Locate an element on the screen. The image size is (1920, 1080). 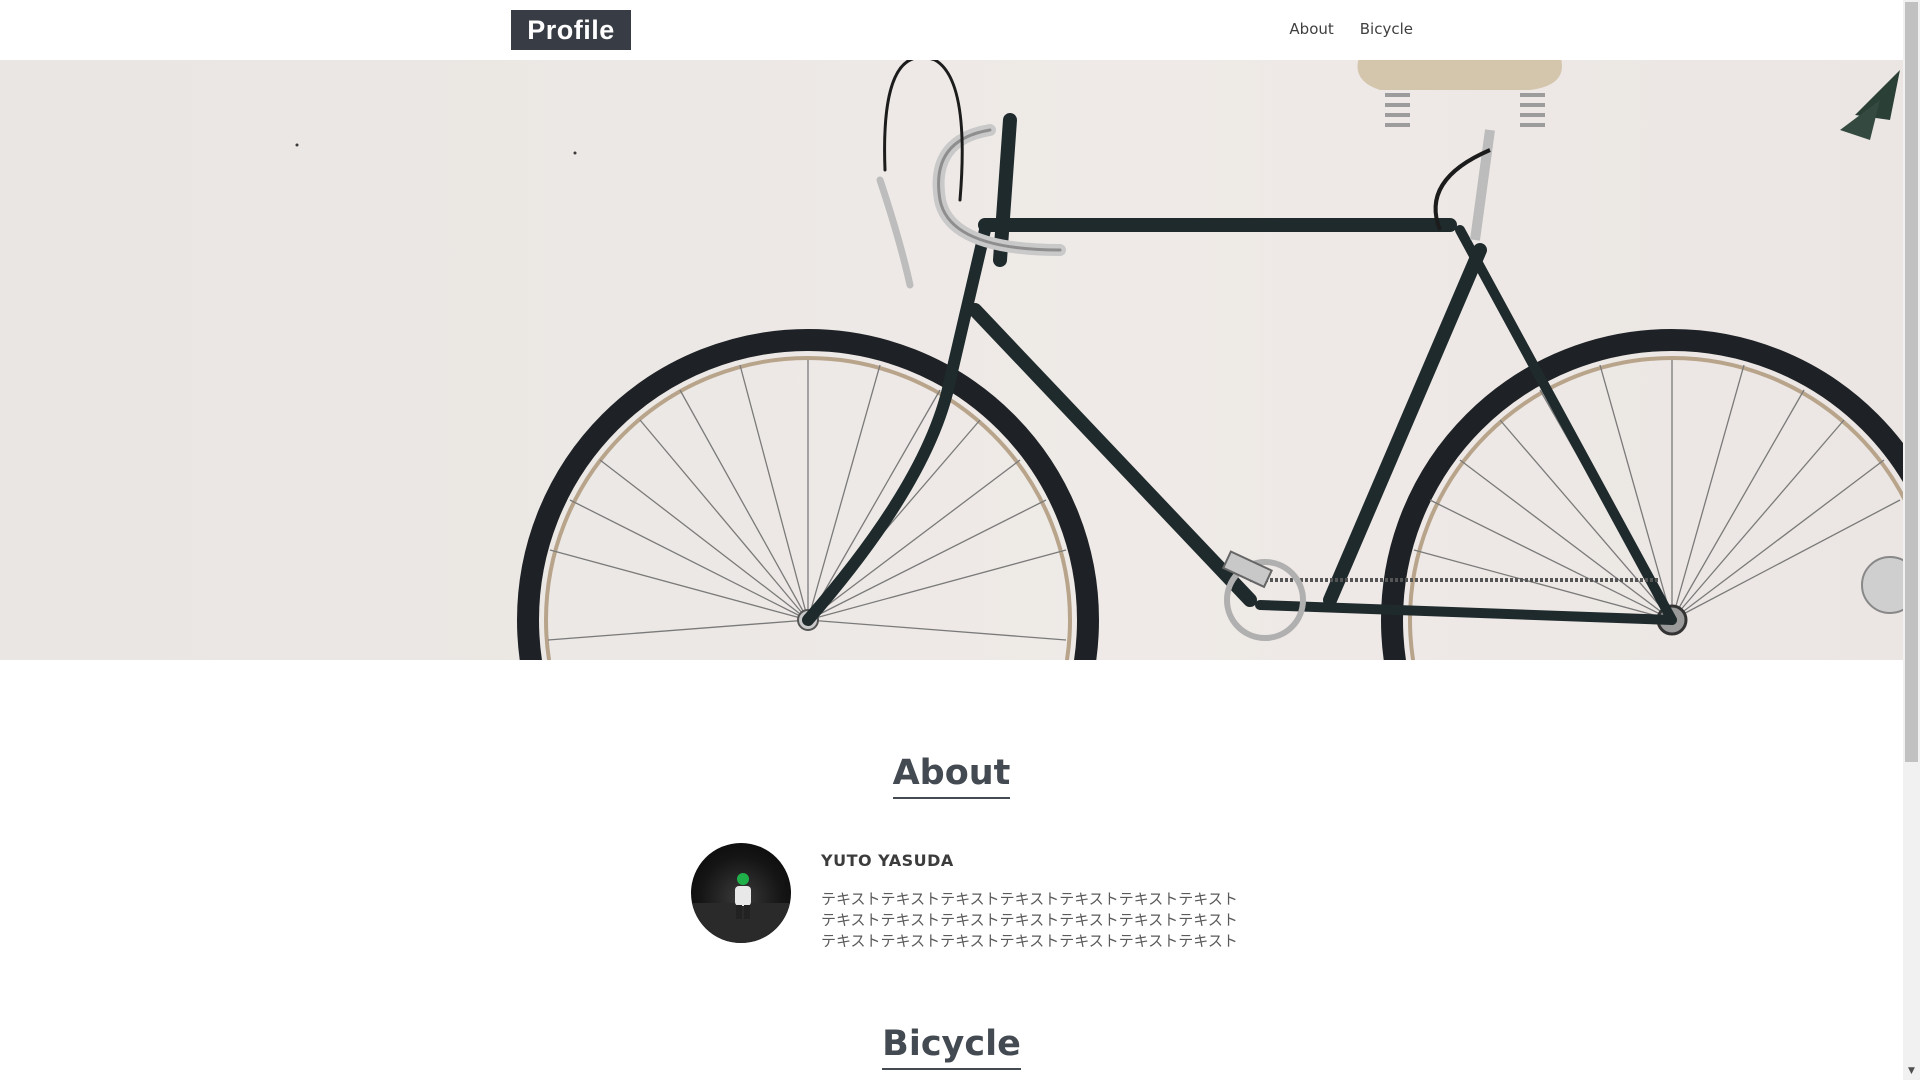
avatar is located at coordinates (741, 893).